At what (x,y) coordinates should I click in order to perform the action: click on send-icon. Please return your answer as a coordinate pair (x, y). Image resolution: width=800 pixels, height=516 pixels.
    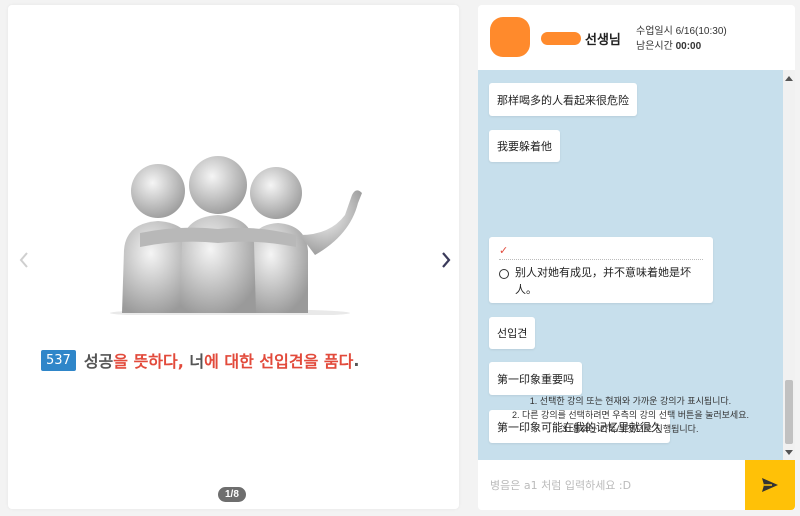
    Looking at the image, I should click on (770, 485).